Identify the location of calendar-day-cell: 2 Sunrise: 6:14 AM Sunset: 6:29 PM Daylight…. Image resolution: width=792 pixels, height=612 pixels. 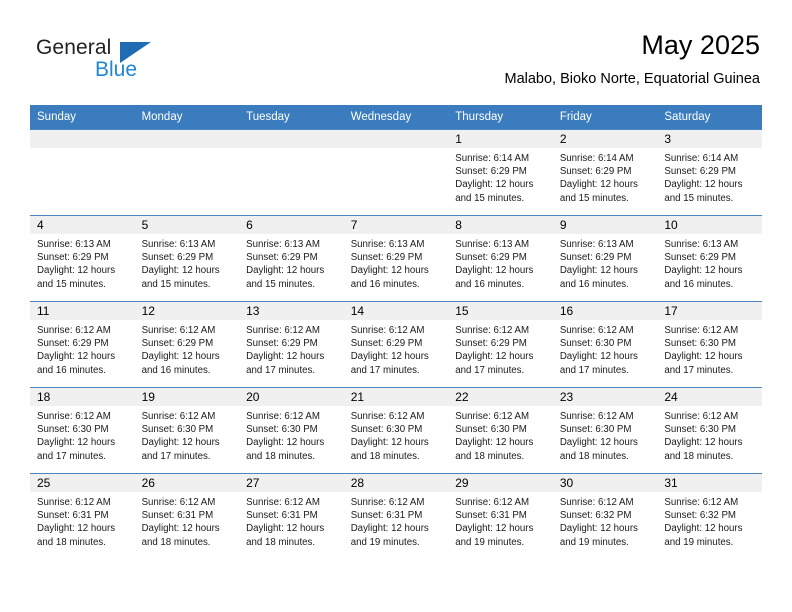
(605, 172).